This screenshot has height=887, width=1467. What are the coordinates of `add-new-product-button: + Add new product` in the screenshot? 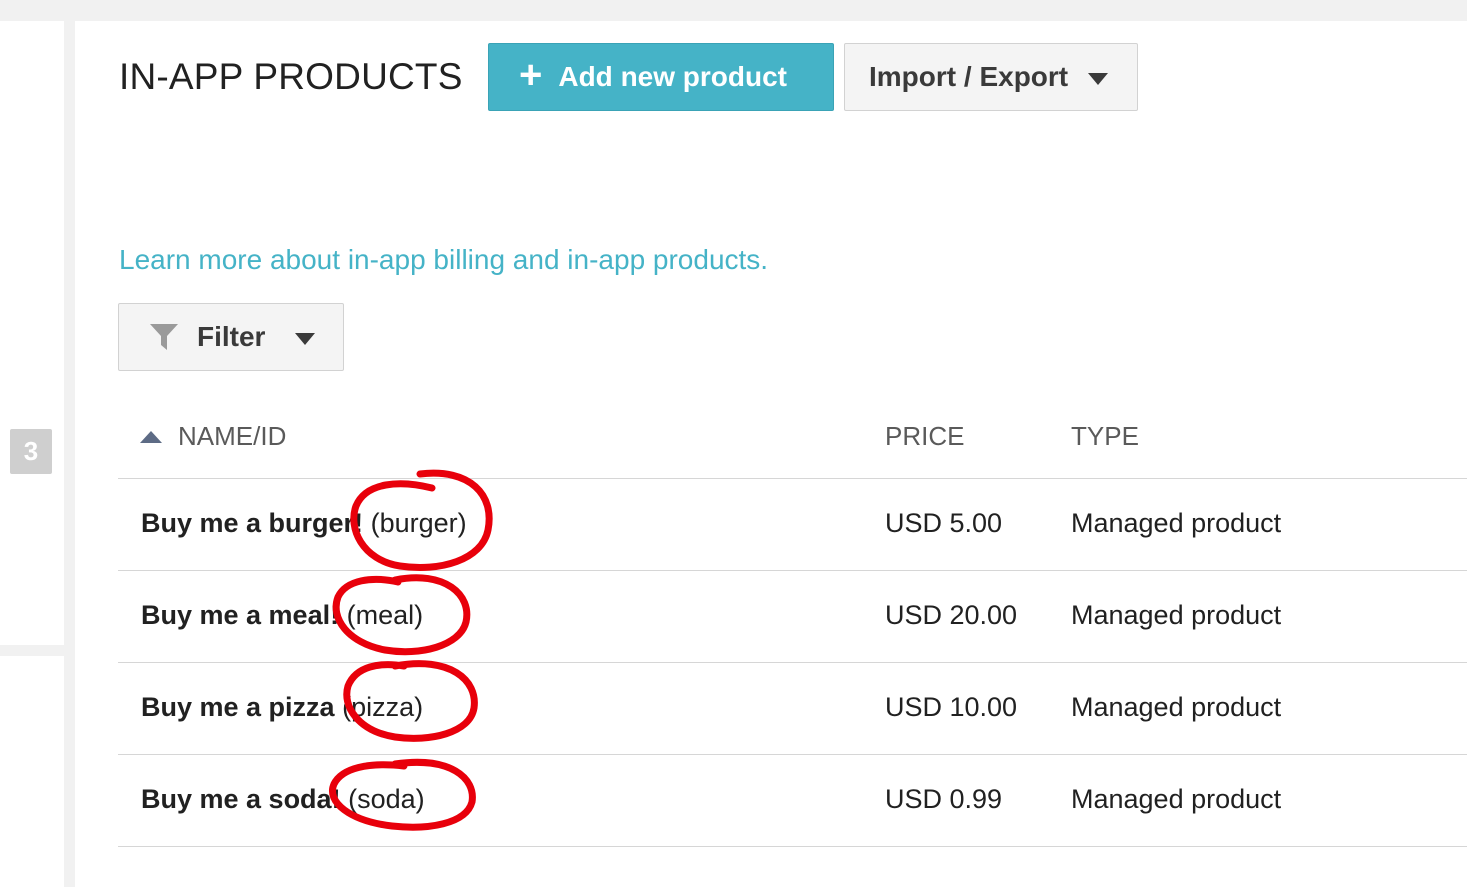 It's located at (661, 77).